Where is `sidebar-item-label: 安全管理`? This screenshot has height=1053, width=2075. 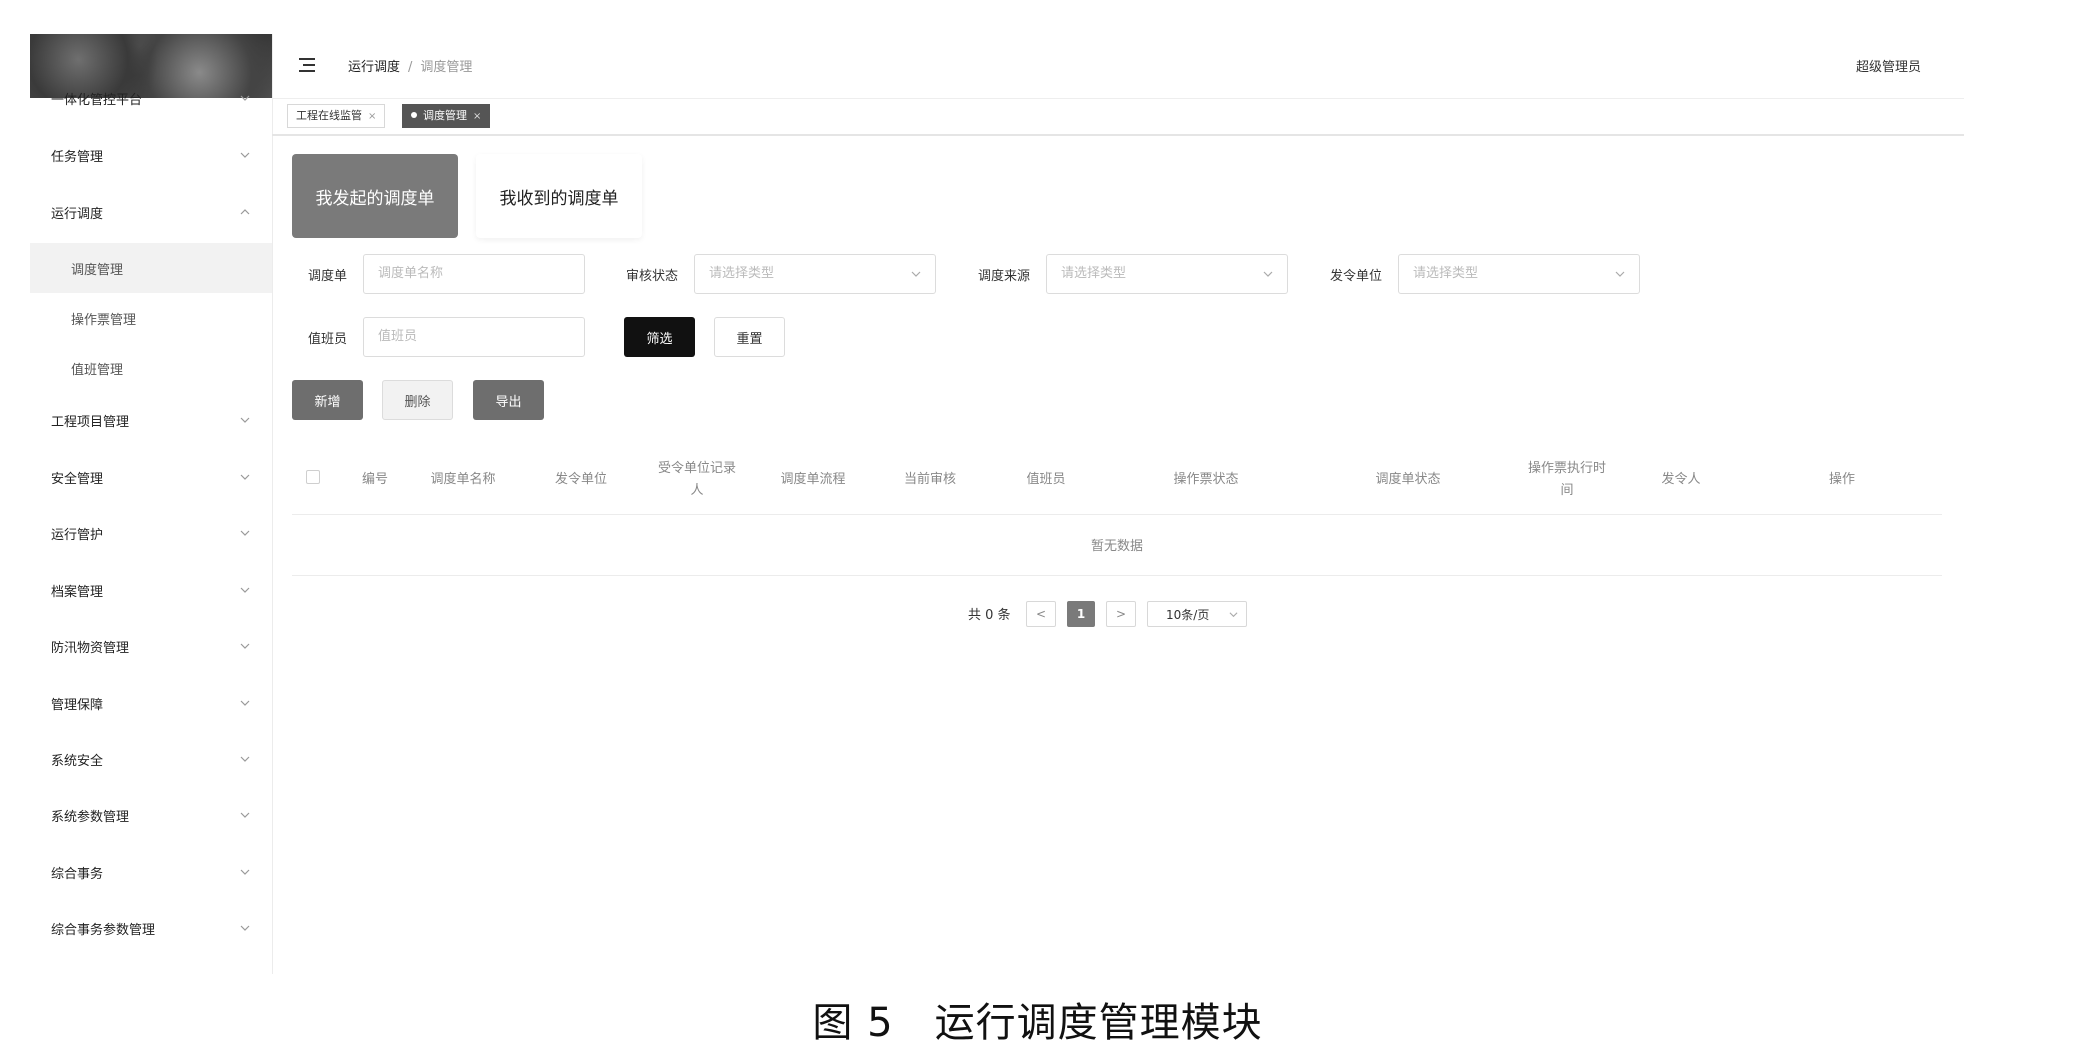 sidebar-item-label: 安全管理 is located at coordinates (77, 479).